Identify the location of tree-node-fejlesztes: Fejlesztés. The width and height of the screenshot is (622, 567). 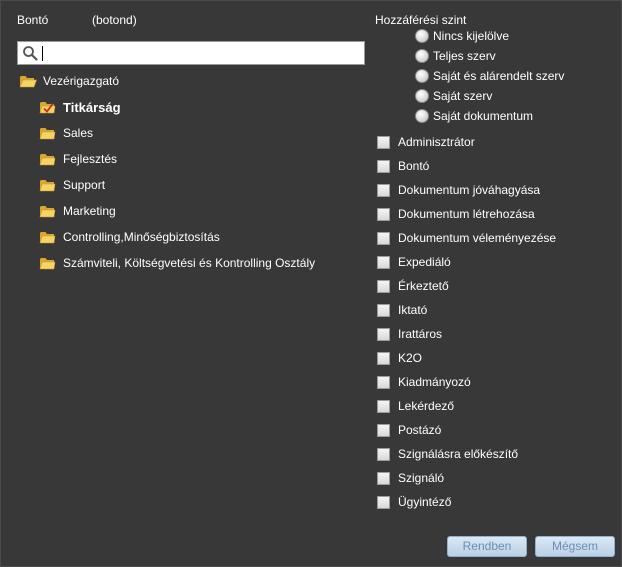
(78, 159).